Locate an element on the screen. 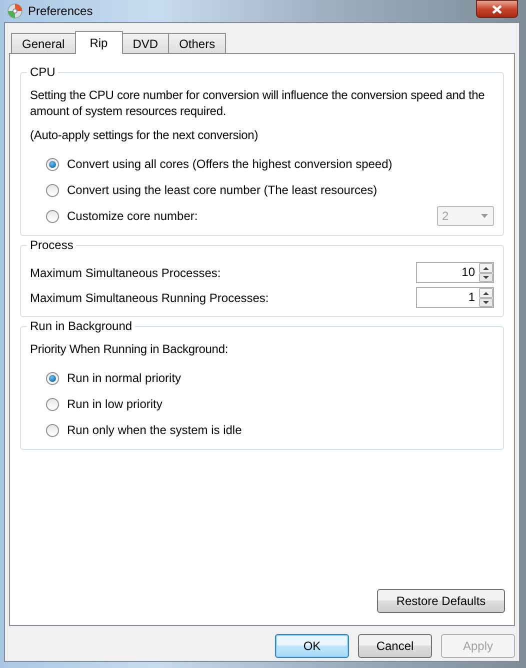 The width and height of the screenshot is (526, 668). app-disc-icon is located at coordinates (15, 11).